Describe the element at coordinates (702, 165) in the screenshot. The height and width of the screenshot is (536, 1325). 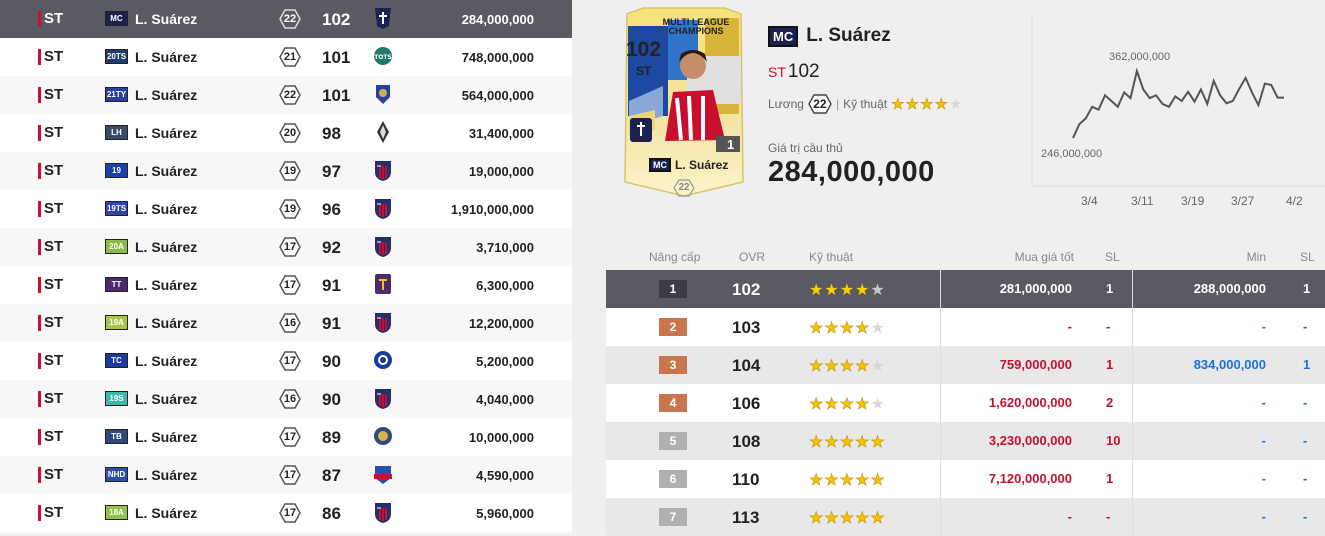
I see `card-name-text: L. Suárez` at that location.